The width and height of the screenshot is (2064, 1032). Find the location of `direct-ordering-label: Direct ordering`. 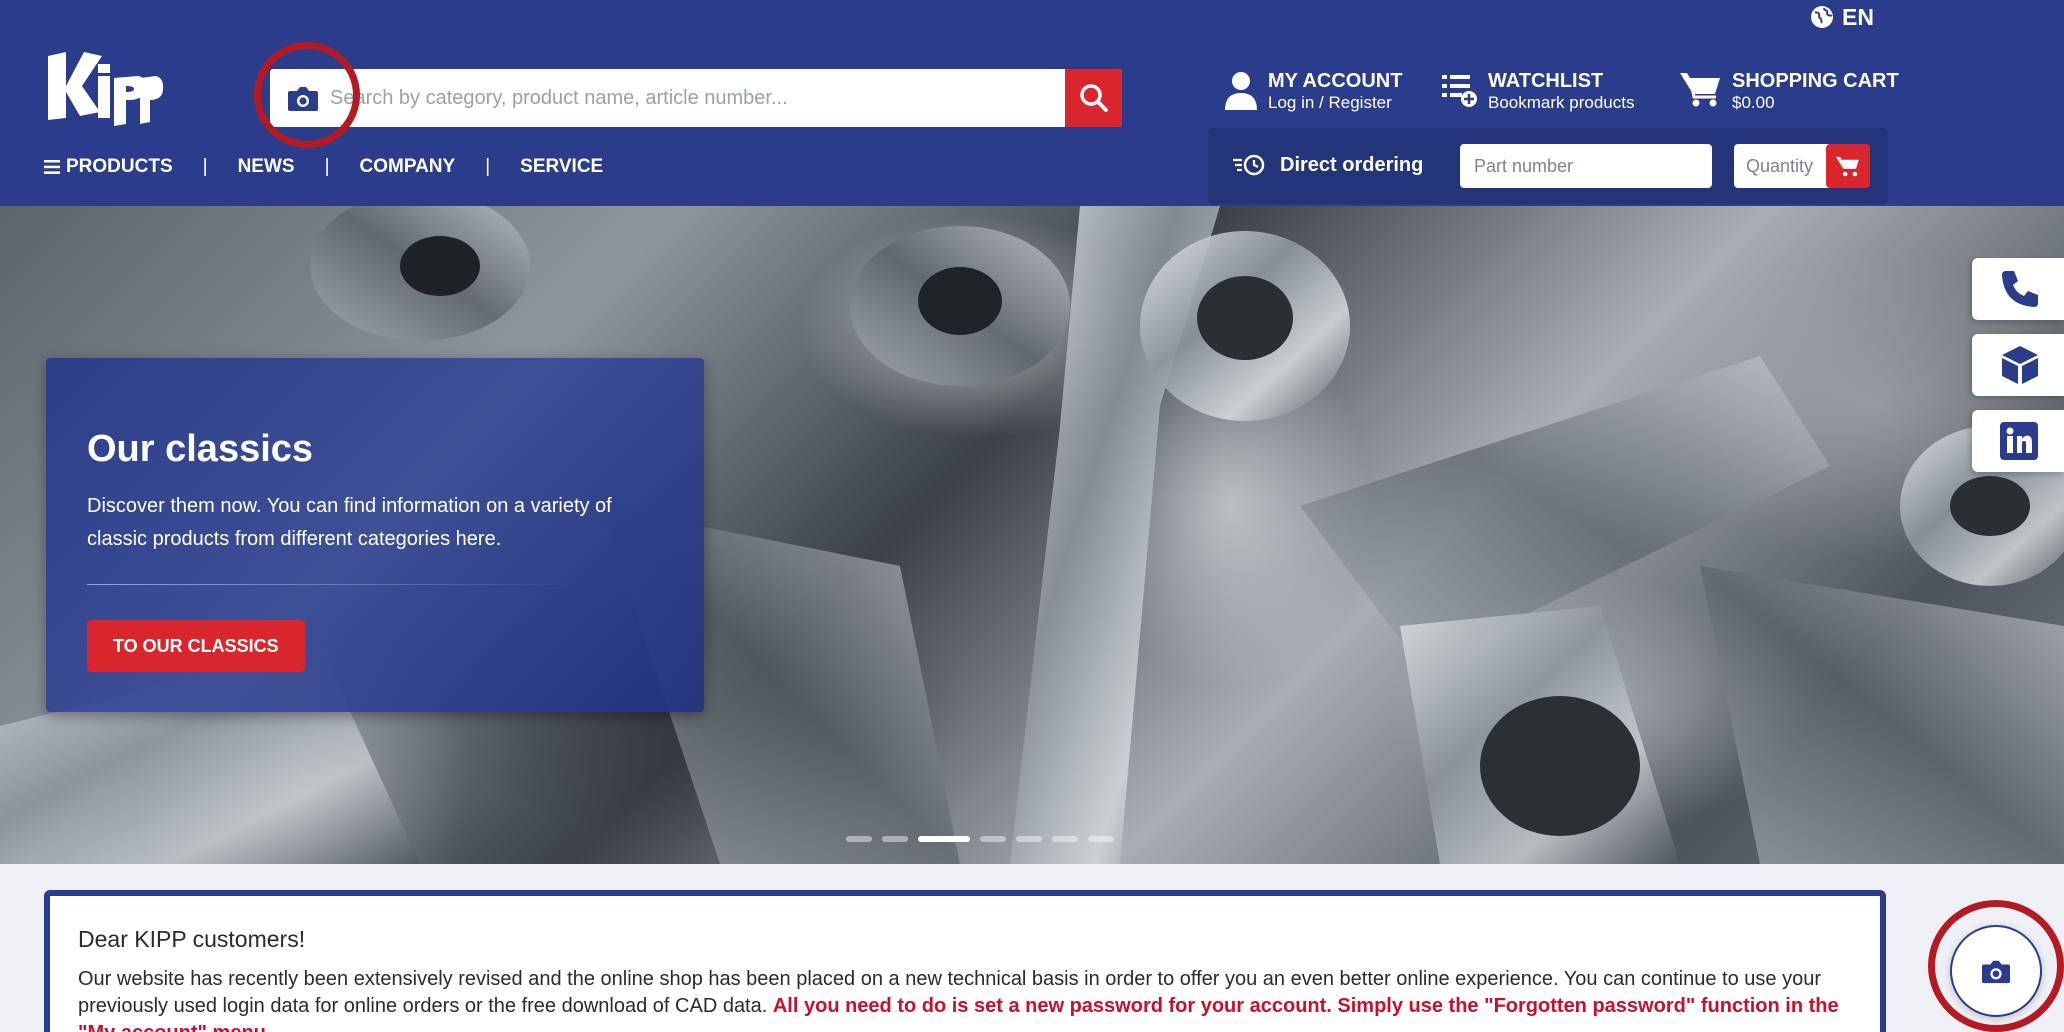

direct-ordering-label: Direct ordering is located at coordinates (1352, 165).